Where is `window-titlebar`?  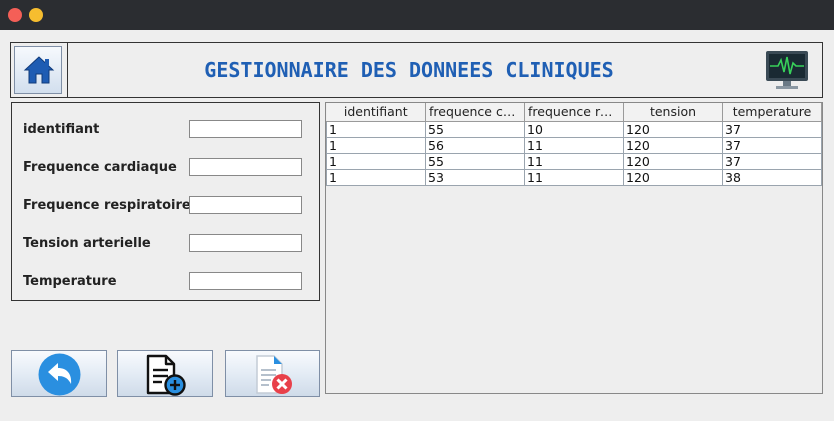 window-titlebar is located at coordinates (417, 15).